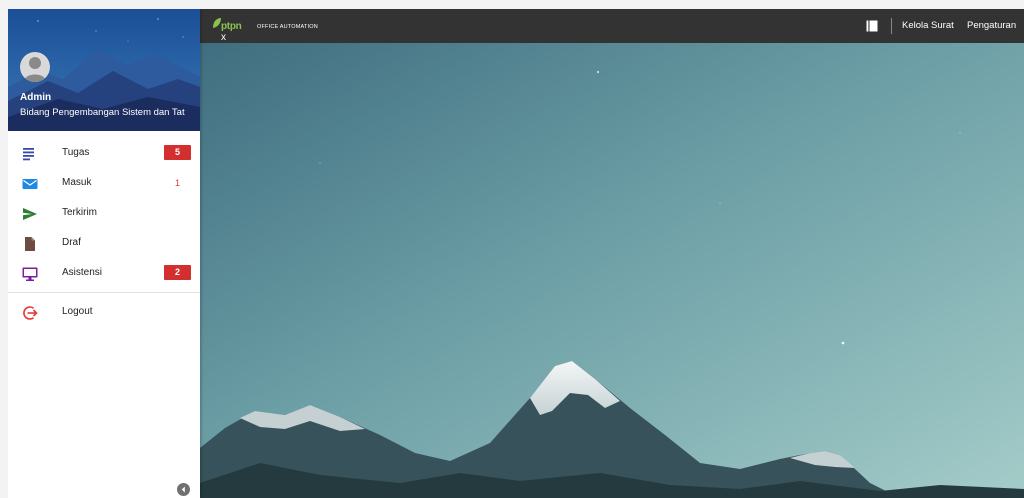 The height and width of the screenshot is (498, 1024). I want to click on assistance-count-badge: 2, so click(177, 272).